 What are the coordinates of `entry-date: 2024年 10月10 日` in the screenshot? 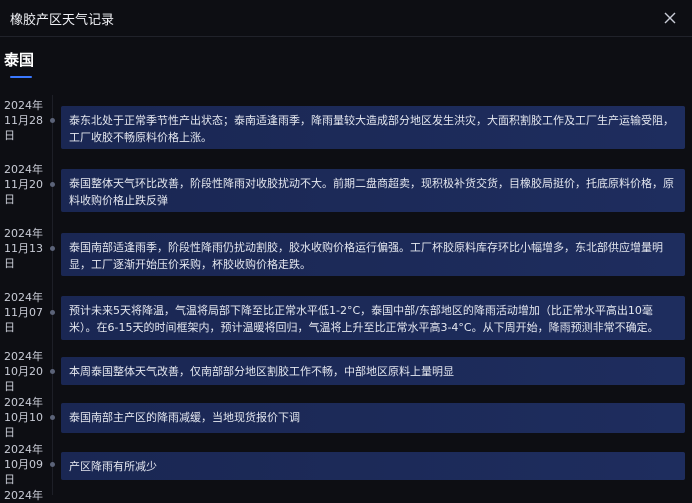 It's located at (24, 417).